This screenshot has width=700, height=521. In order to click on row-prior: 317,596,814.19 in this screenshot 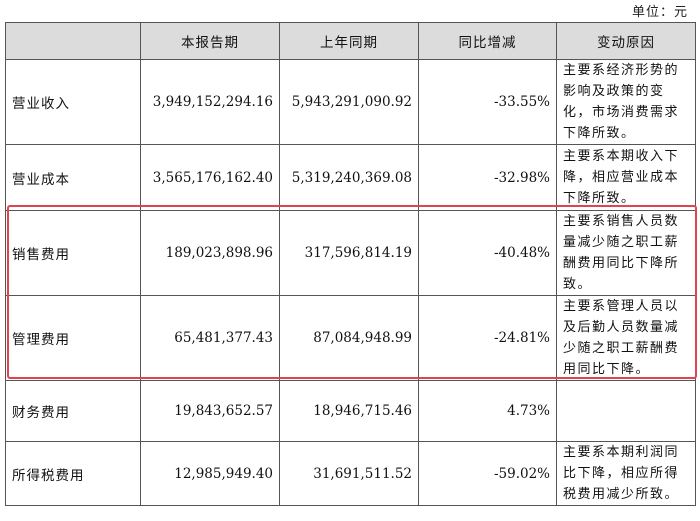, I will do `click(349, 253)`.